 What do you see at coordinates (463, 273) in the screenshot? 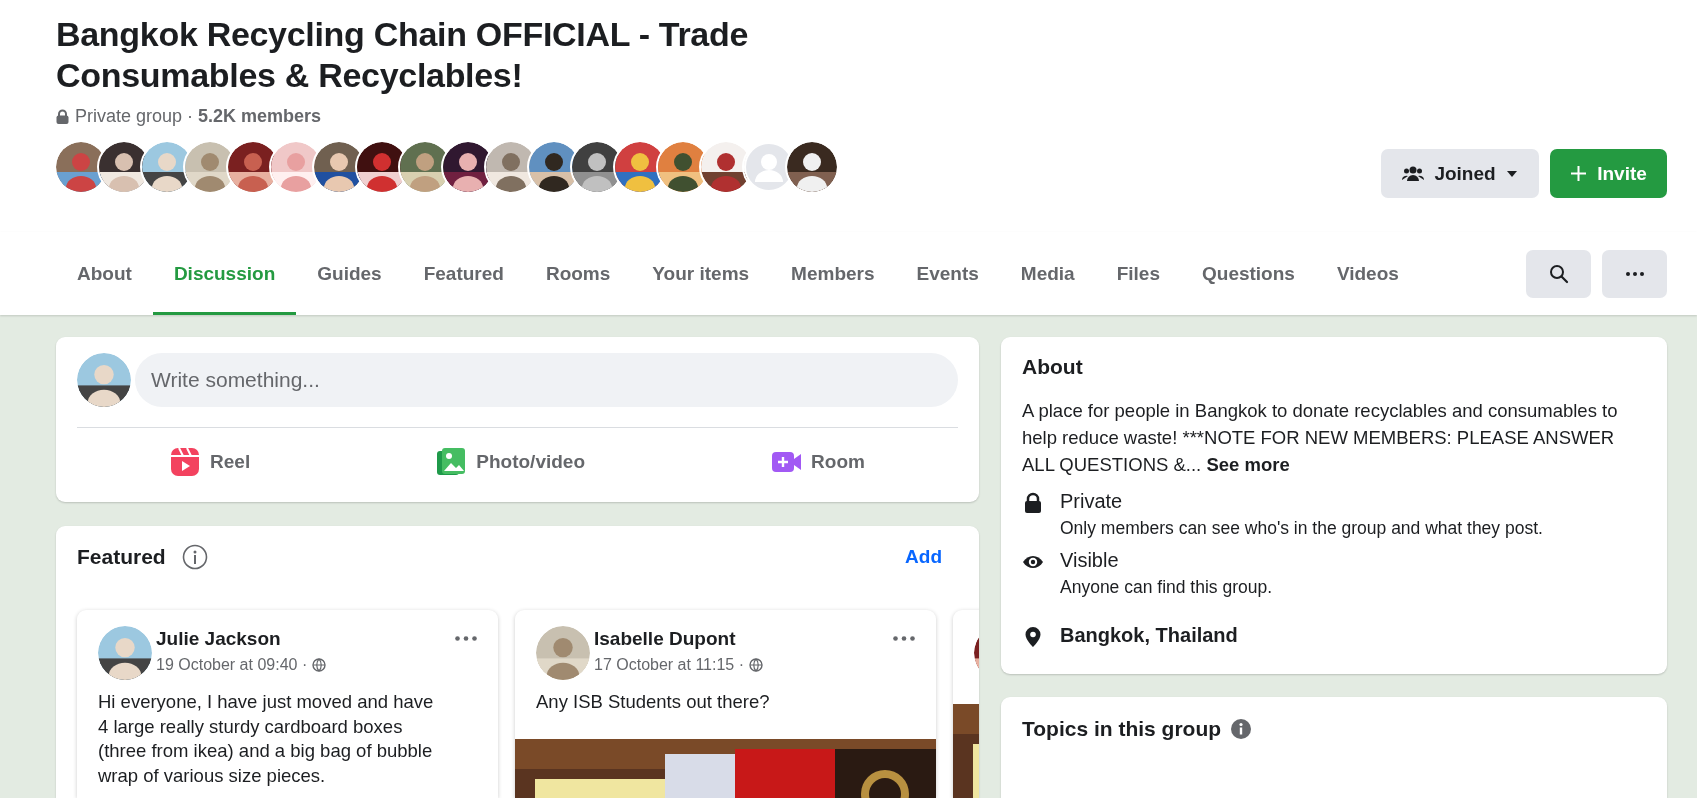
I see `tab: Featured` at bounding box center [463, 273].